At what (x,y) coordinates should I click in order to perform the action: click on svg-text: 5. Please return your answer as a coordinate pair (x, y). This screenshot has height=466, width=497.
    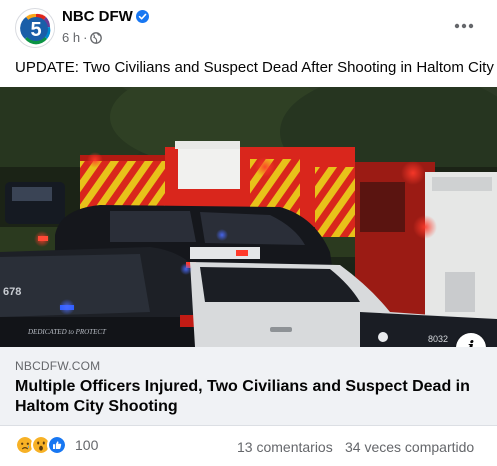
    Looking at the image, I should click on (35, 30).